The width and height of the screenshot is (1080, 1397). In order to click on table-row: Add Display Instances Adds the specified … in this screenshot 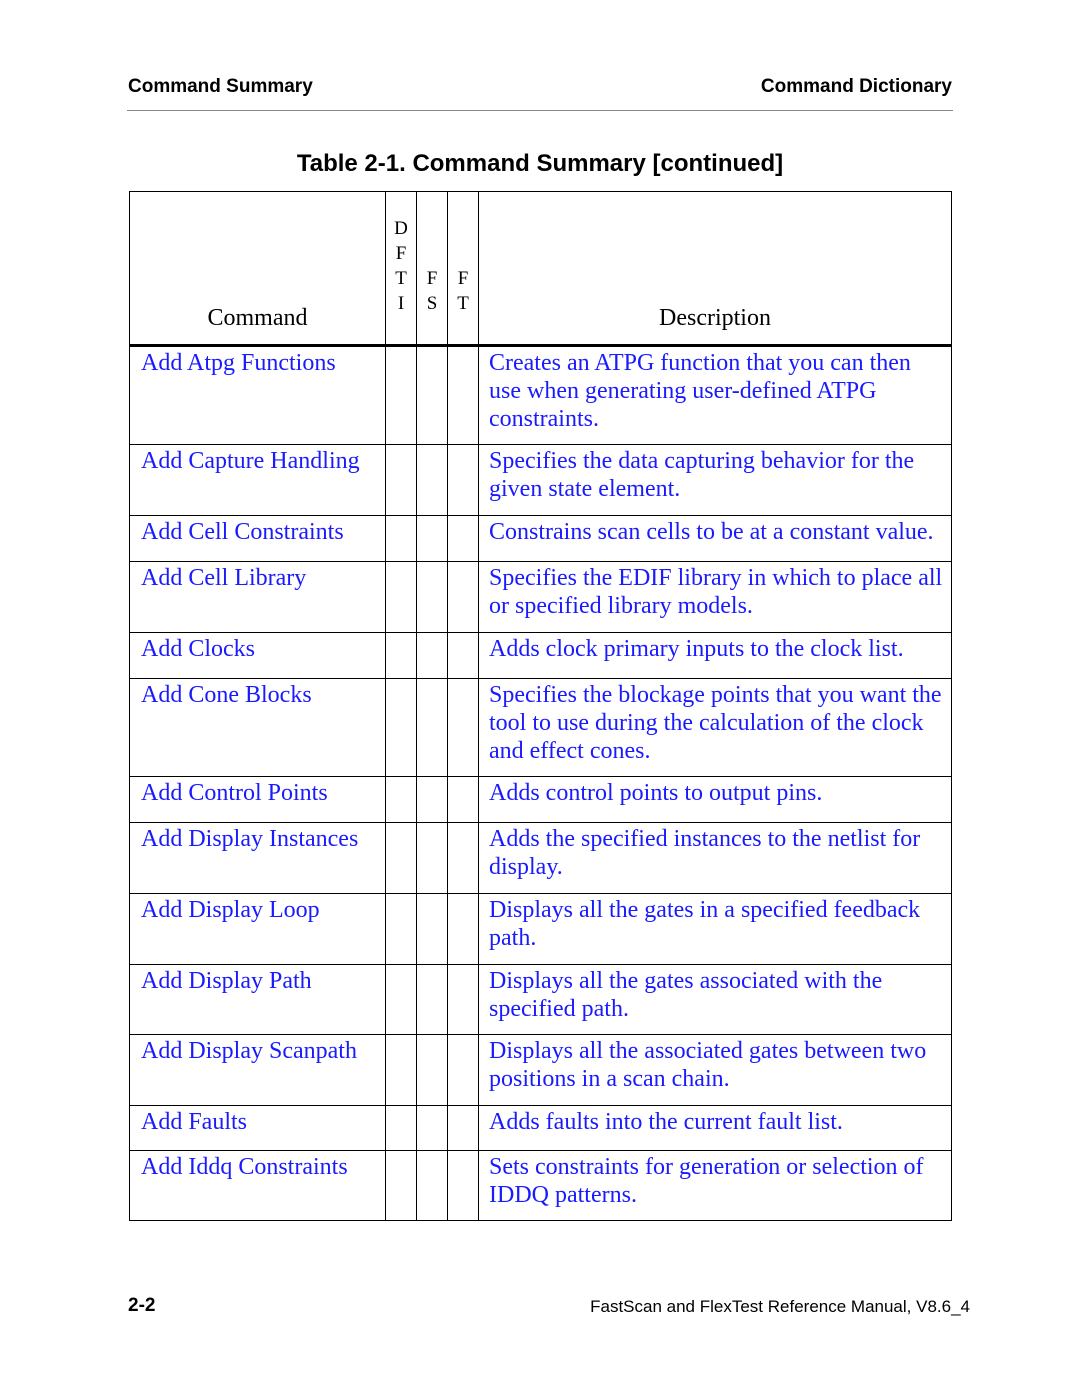, I will do `click(540, 858)`.